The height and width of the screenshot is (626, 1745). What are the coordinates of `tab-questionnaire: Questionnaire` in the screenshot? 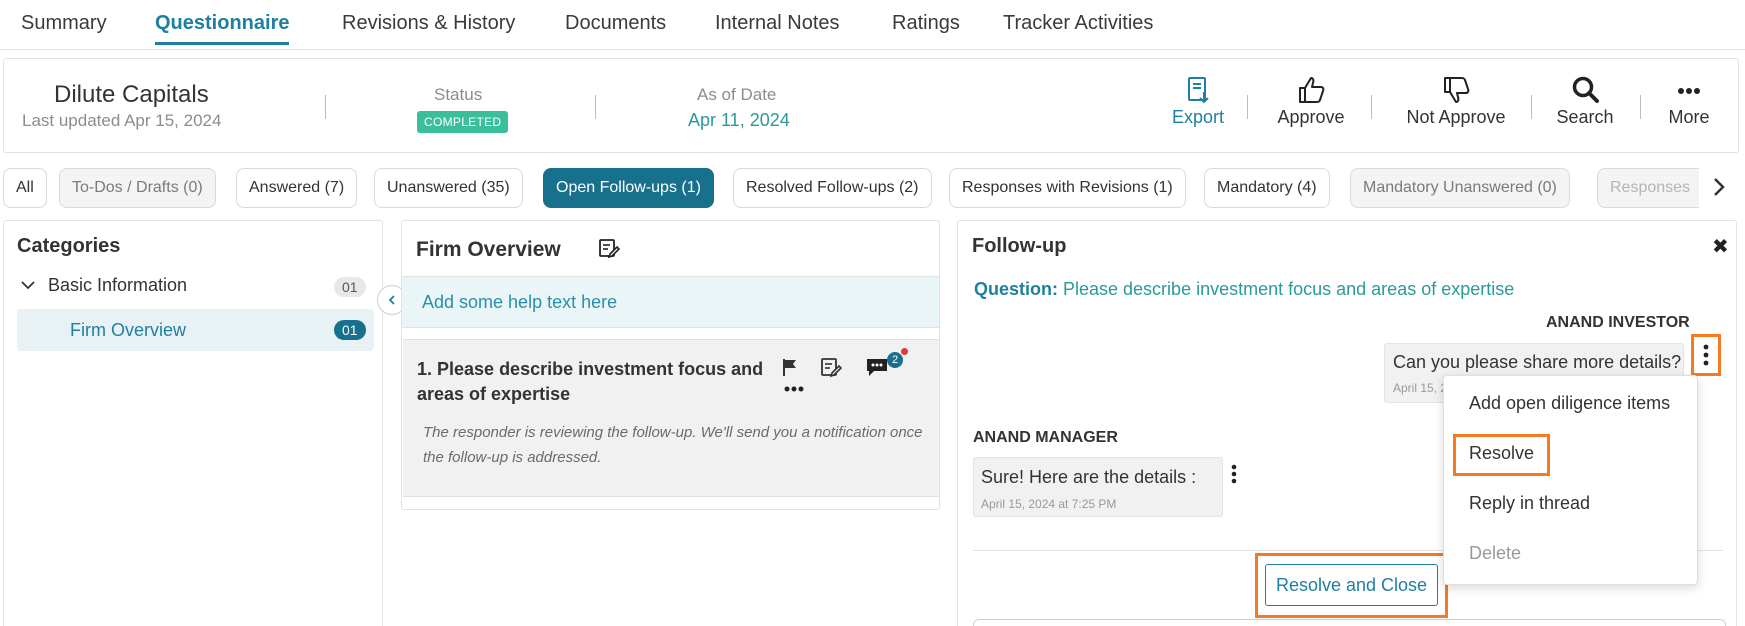 It's located at (222, 28).